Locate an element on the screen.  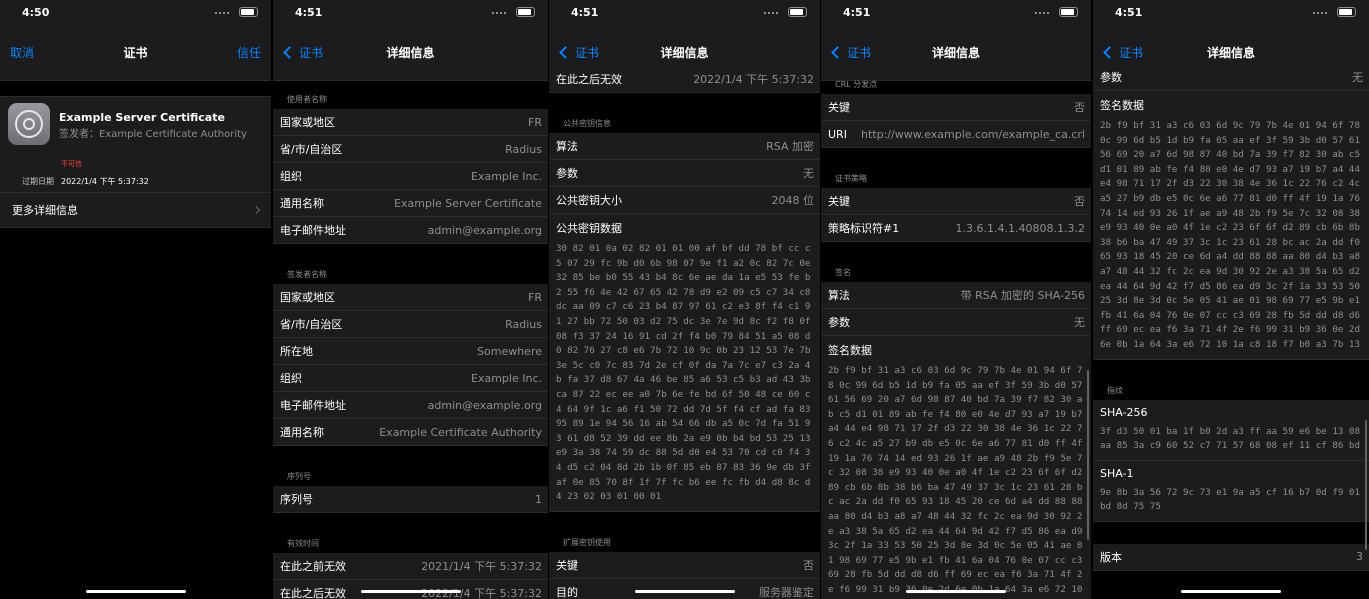
row-value: RSA 加密 is located at coordinates (790, 146).